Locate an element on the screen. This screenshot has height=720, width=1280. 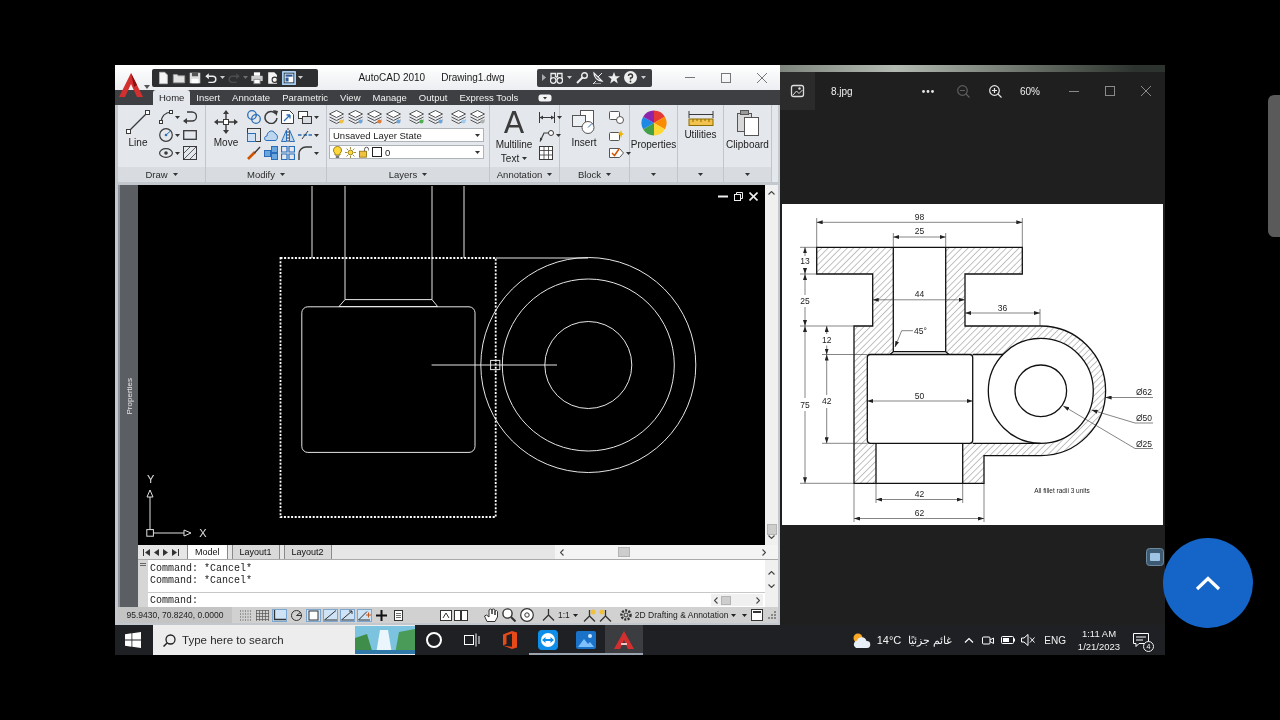
battery-icon is located at coordinates (1008, 640).